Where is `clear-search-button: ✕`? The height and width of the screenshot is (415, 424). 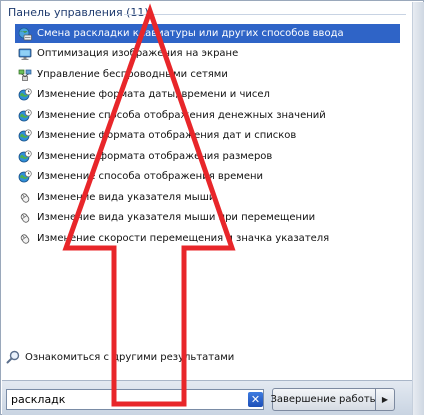 clear-search-button: ✕ is located at coordinates (255, 399).